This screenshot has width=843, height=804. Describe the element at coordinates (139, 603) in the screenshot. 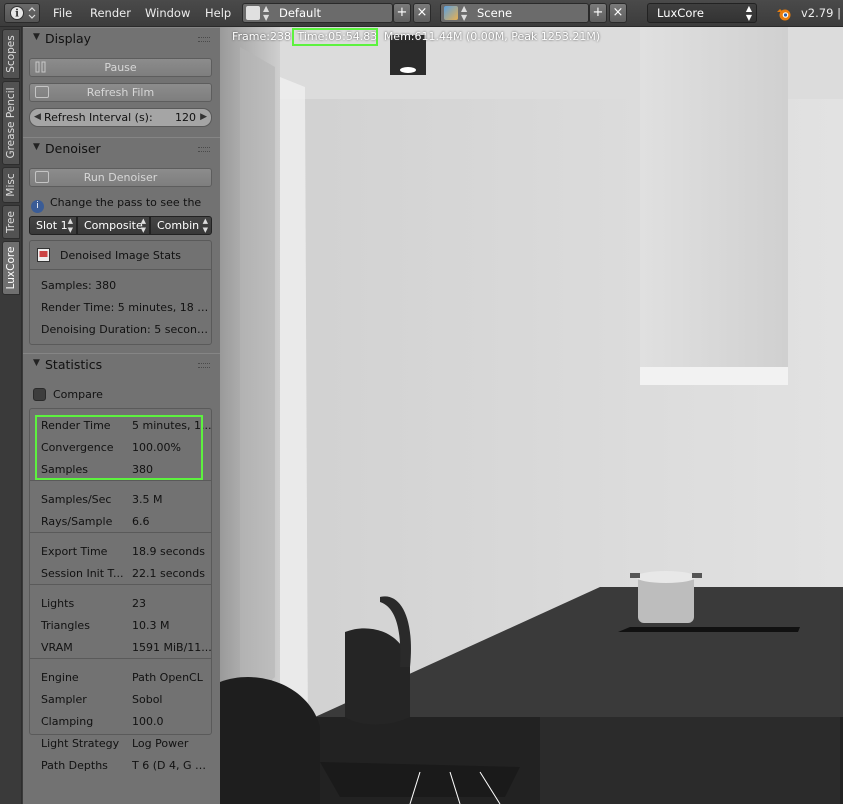

I see `stat-value: 23` at that location.